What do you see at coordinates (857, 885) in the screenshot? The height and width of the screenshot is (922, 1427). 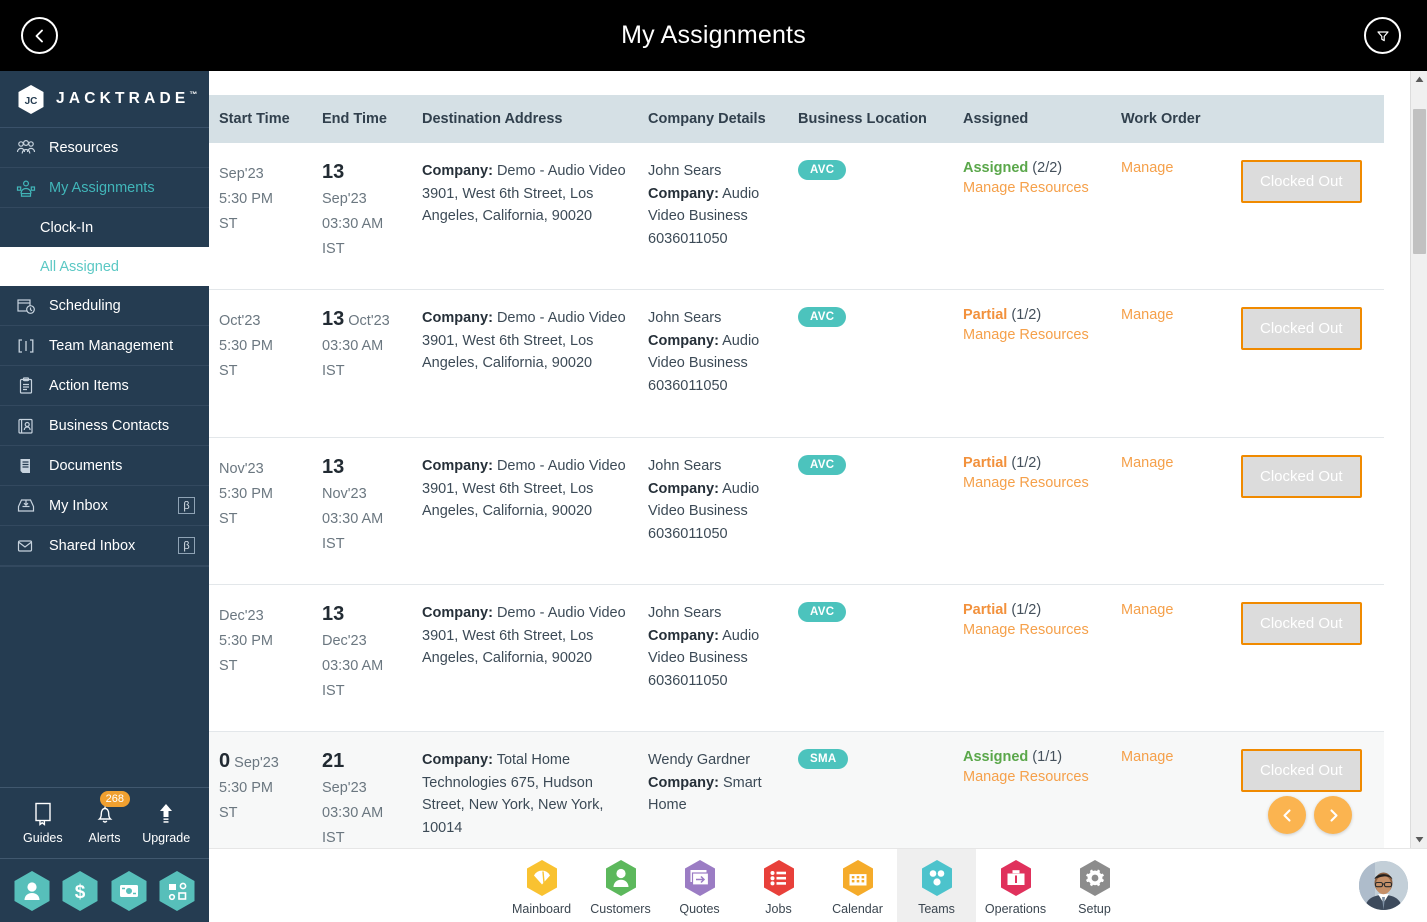 I see `bottom-nav-calendar: Calendar` at bounding box center [857, 885].